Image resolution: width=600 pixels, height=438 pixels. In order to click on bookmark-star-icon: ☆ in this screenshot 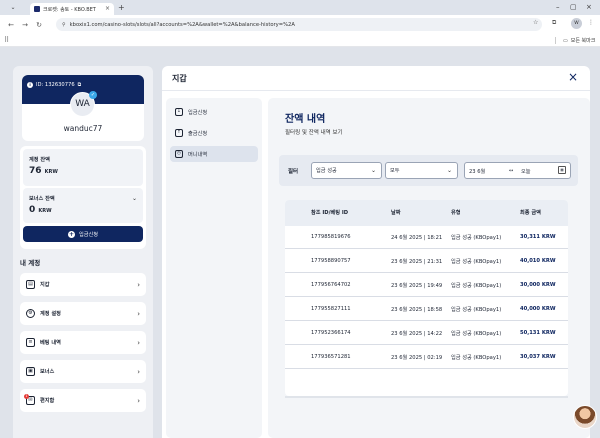, I will do `click(535, 22)`.